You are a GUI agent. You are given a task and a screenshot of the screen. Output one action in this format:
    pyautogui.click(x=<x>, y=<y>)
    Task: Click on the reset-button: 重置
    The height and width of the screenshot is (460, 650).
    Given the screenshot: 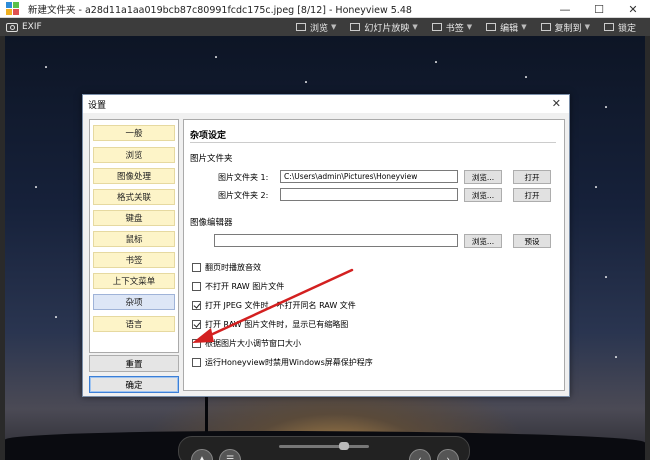 What is the action you would take?
    pyautogui.click(x=134, y=363)
    